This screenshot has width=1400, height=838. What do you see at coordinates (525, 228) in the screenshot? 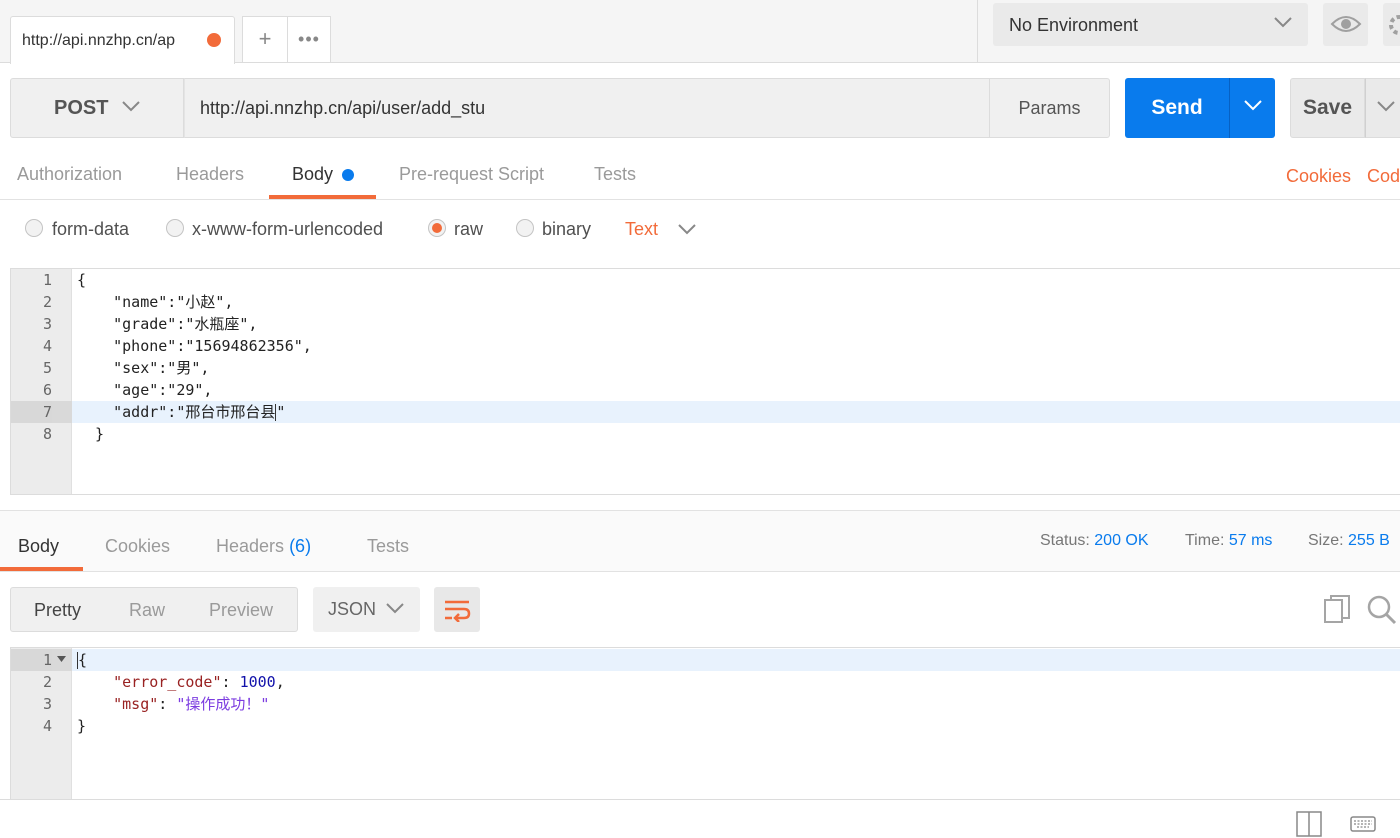
I see `radio-binary` at bounding box center [525, 228].